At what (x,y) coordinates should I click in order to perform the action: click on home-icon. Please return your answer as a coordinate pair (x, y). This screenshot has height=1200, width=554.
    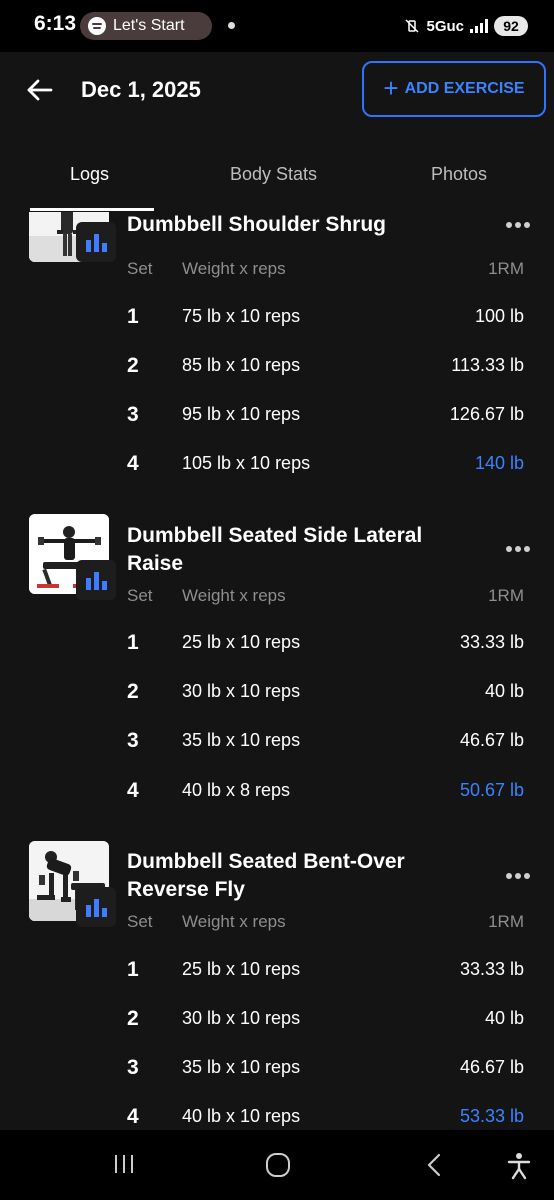
    Looking at the image, I should click on (278, 1165).